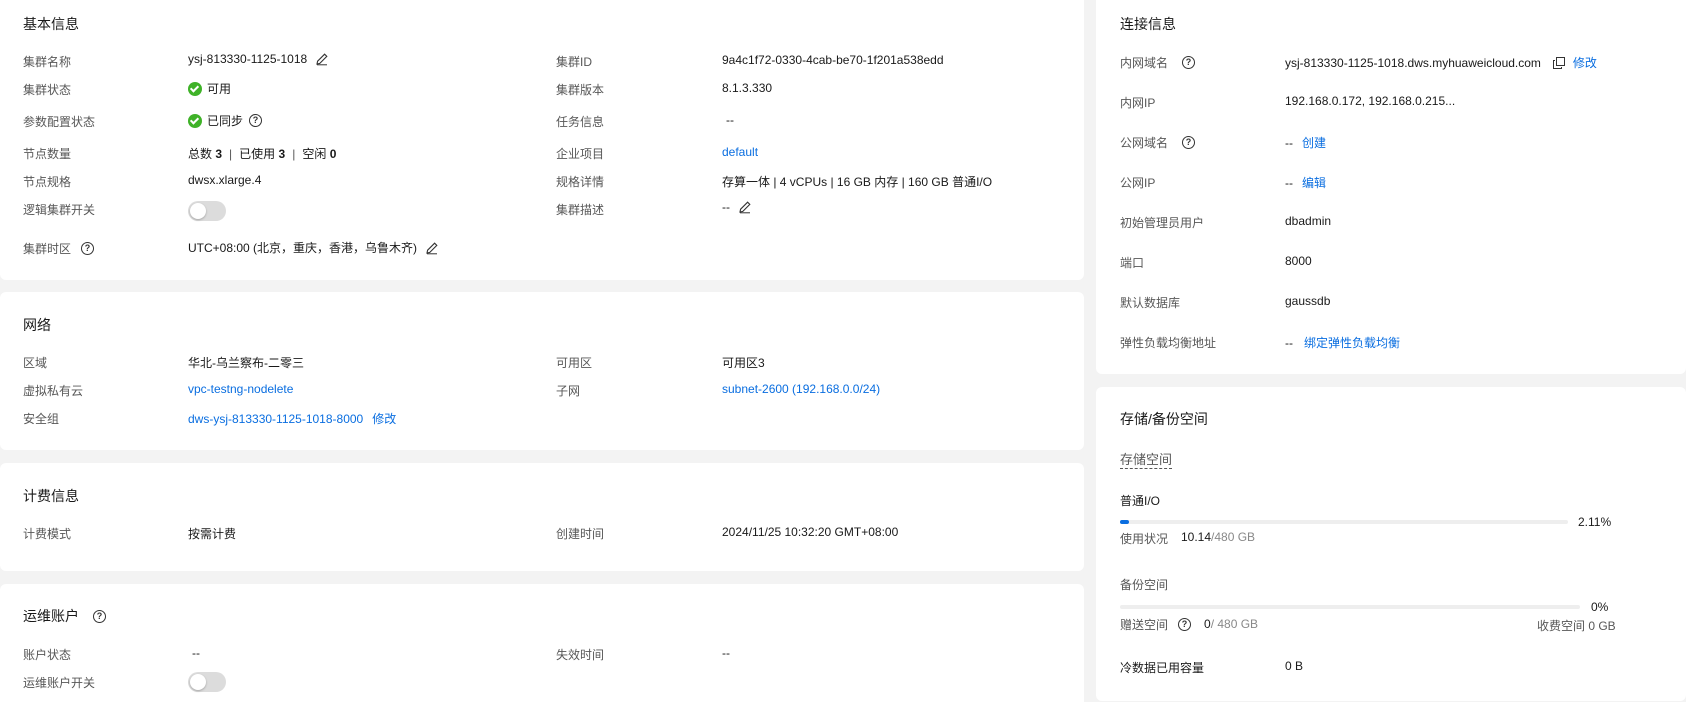 This screenshot has height=702, width=1686. I want to click on logic-cluster-label: 逻辑集群开关, so click(59, 210).